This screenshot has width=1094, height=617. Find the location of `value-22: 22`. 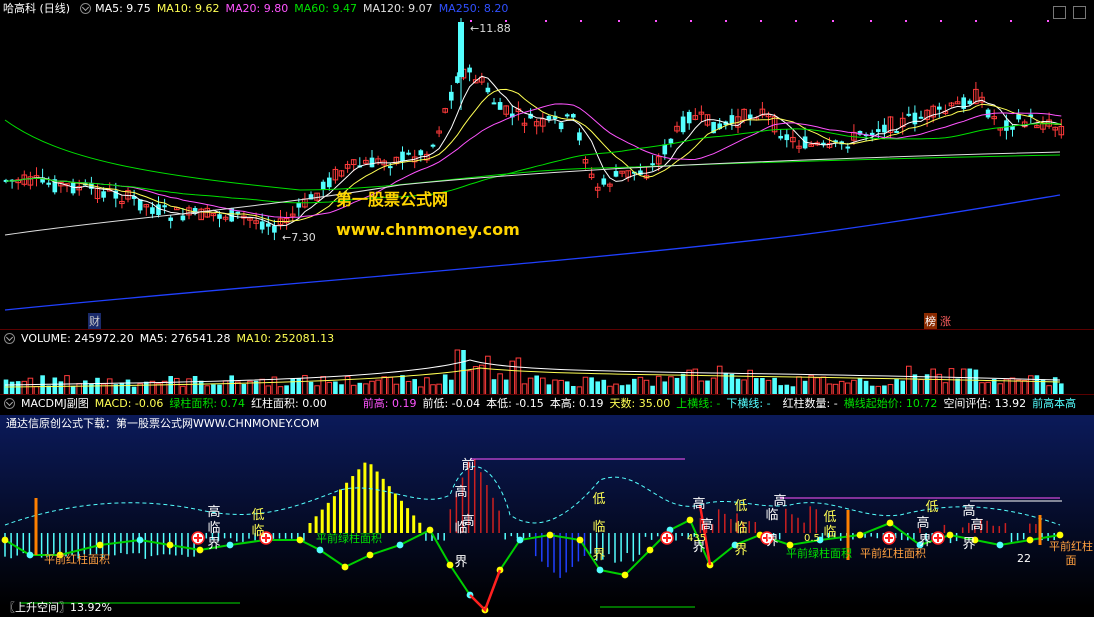

value-22: 22 is located at coordinates (1024, 558).